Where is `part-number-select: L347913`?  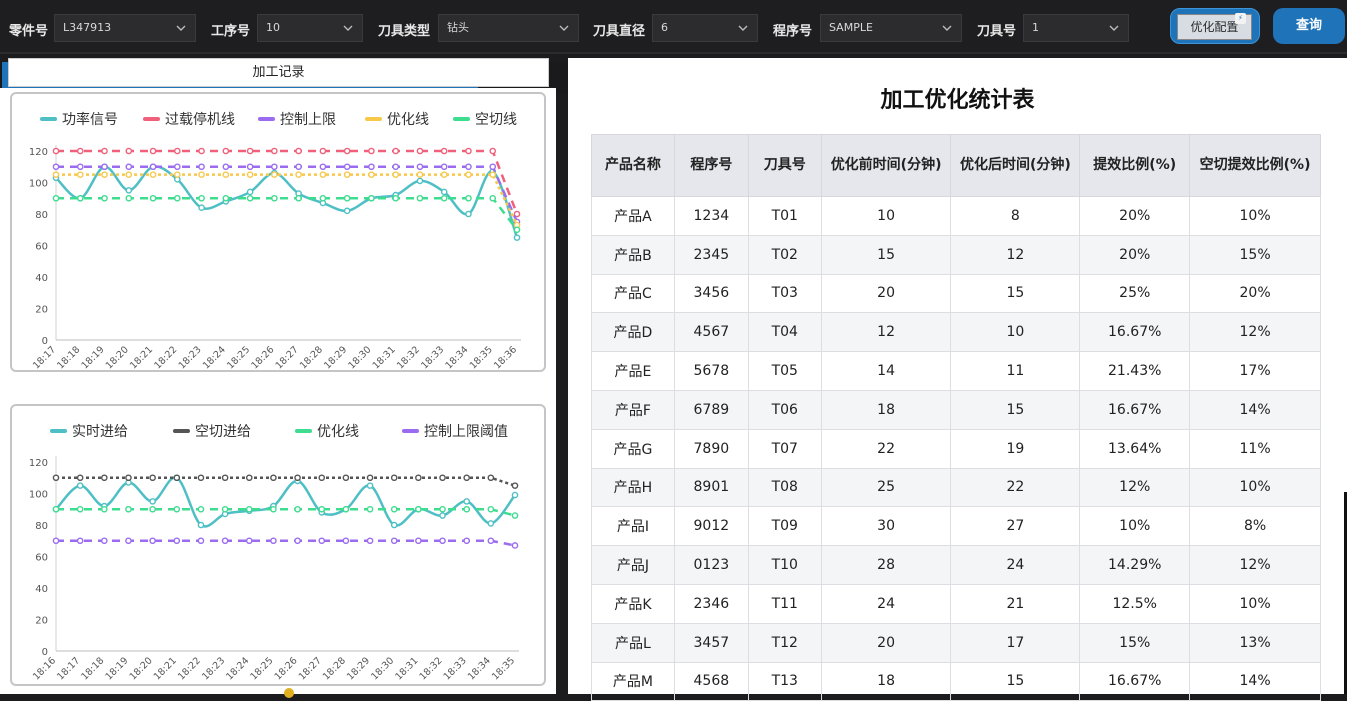
part-number-select: L347913 is located at coordinates (125, 28).